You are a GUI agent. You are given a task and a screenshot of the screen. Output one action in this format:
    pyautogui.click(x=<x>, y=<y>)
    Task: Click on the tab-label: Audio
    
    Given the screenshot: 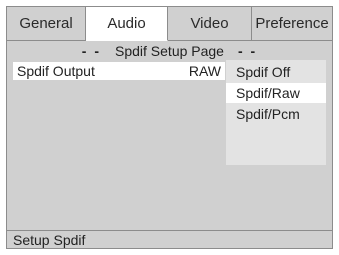 What is the action you would take?
    pyautogui.click(x=126, y=23)
    